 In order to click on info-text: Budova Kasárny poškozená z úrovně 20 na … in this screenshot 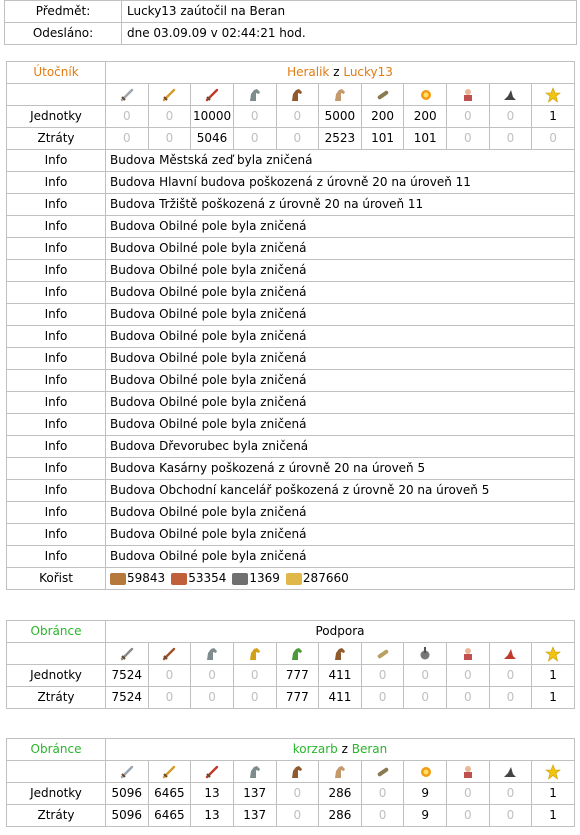, I will do `click(340, 468)`.